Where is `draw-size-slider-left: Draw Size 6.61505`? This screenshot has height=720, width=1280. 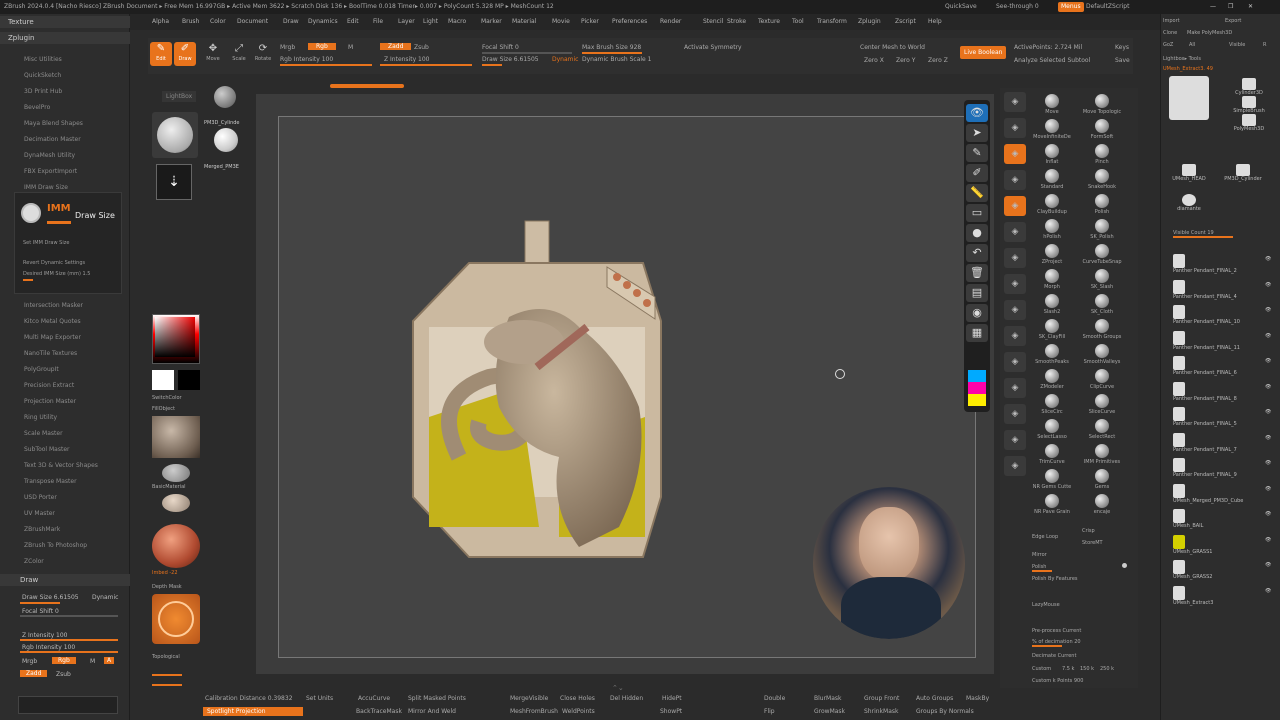 draw-size-slider-left: Draw Size 6.61505 is located at coordinates (50, 597).